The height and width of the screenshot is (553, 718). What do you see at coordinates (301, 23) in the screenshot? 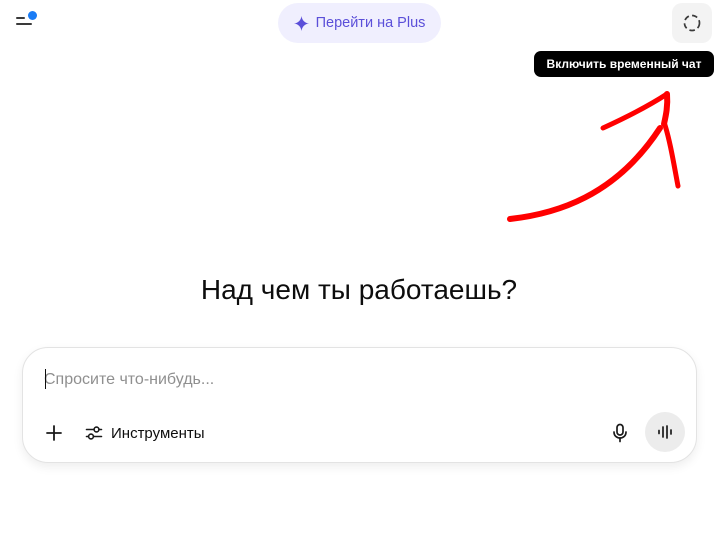
I see `sparkle-icon` at bounding box center [301, 23].